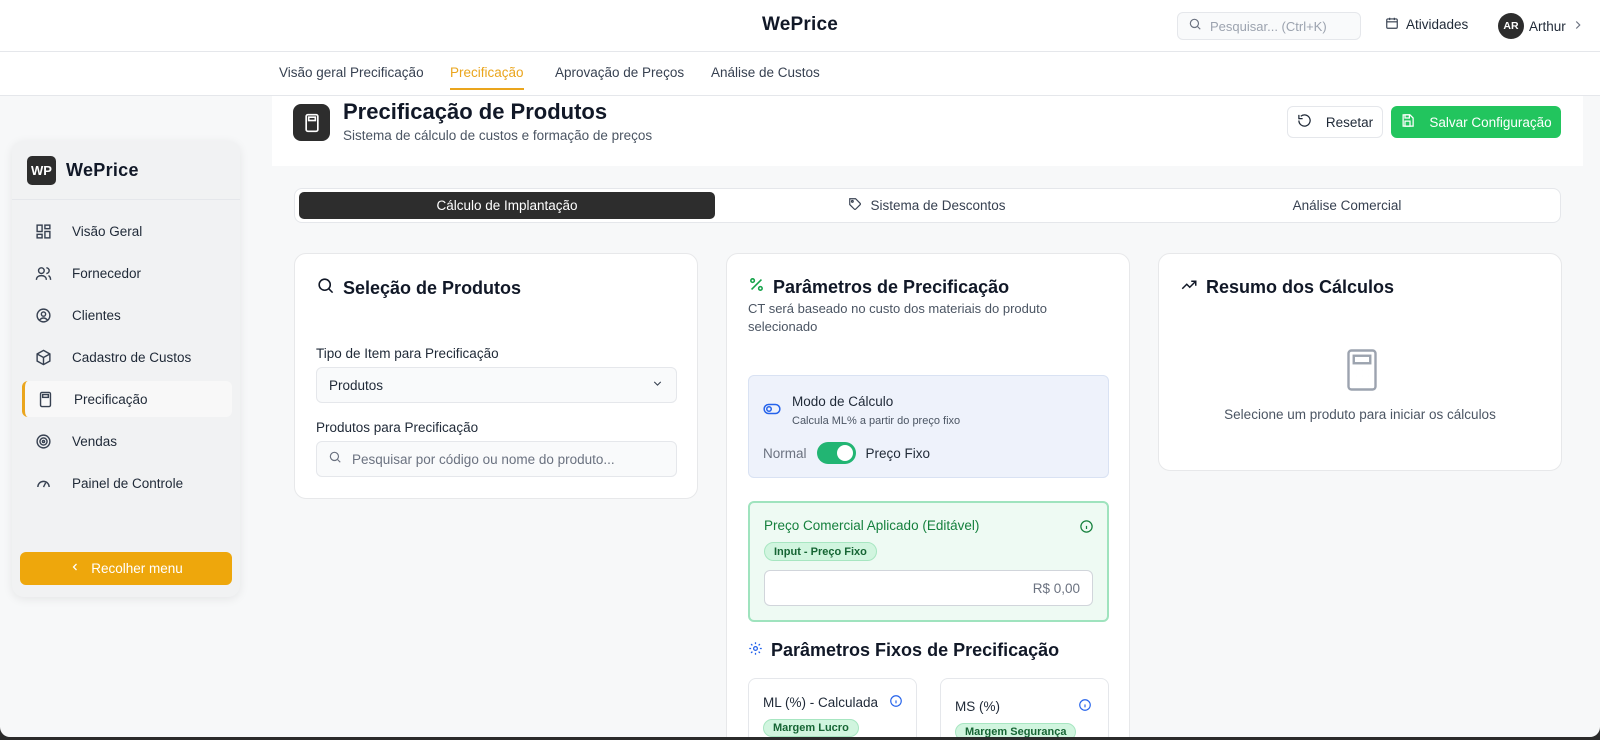 Image resolution: width=1600 pixels, height=740 pixels. I want to click on tab-precificacao: Precificação, so click(487, 77).